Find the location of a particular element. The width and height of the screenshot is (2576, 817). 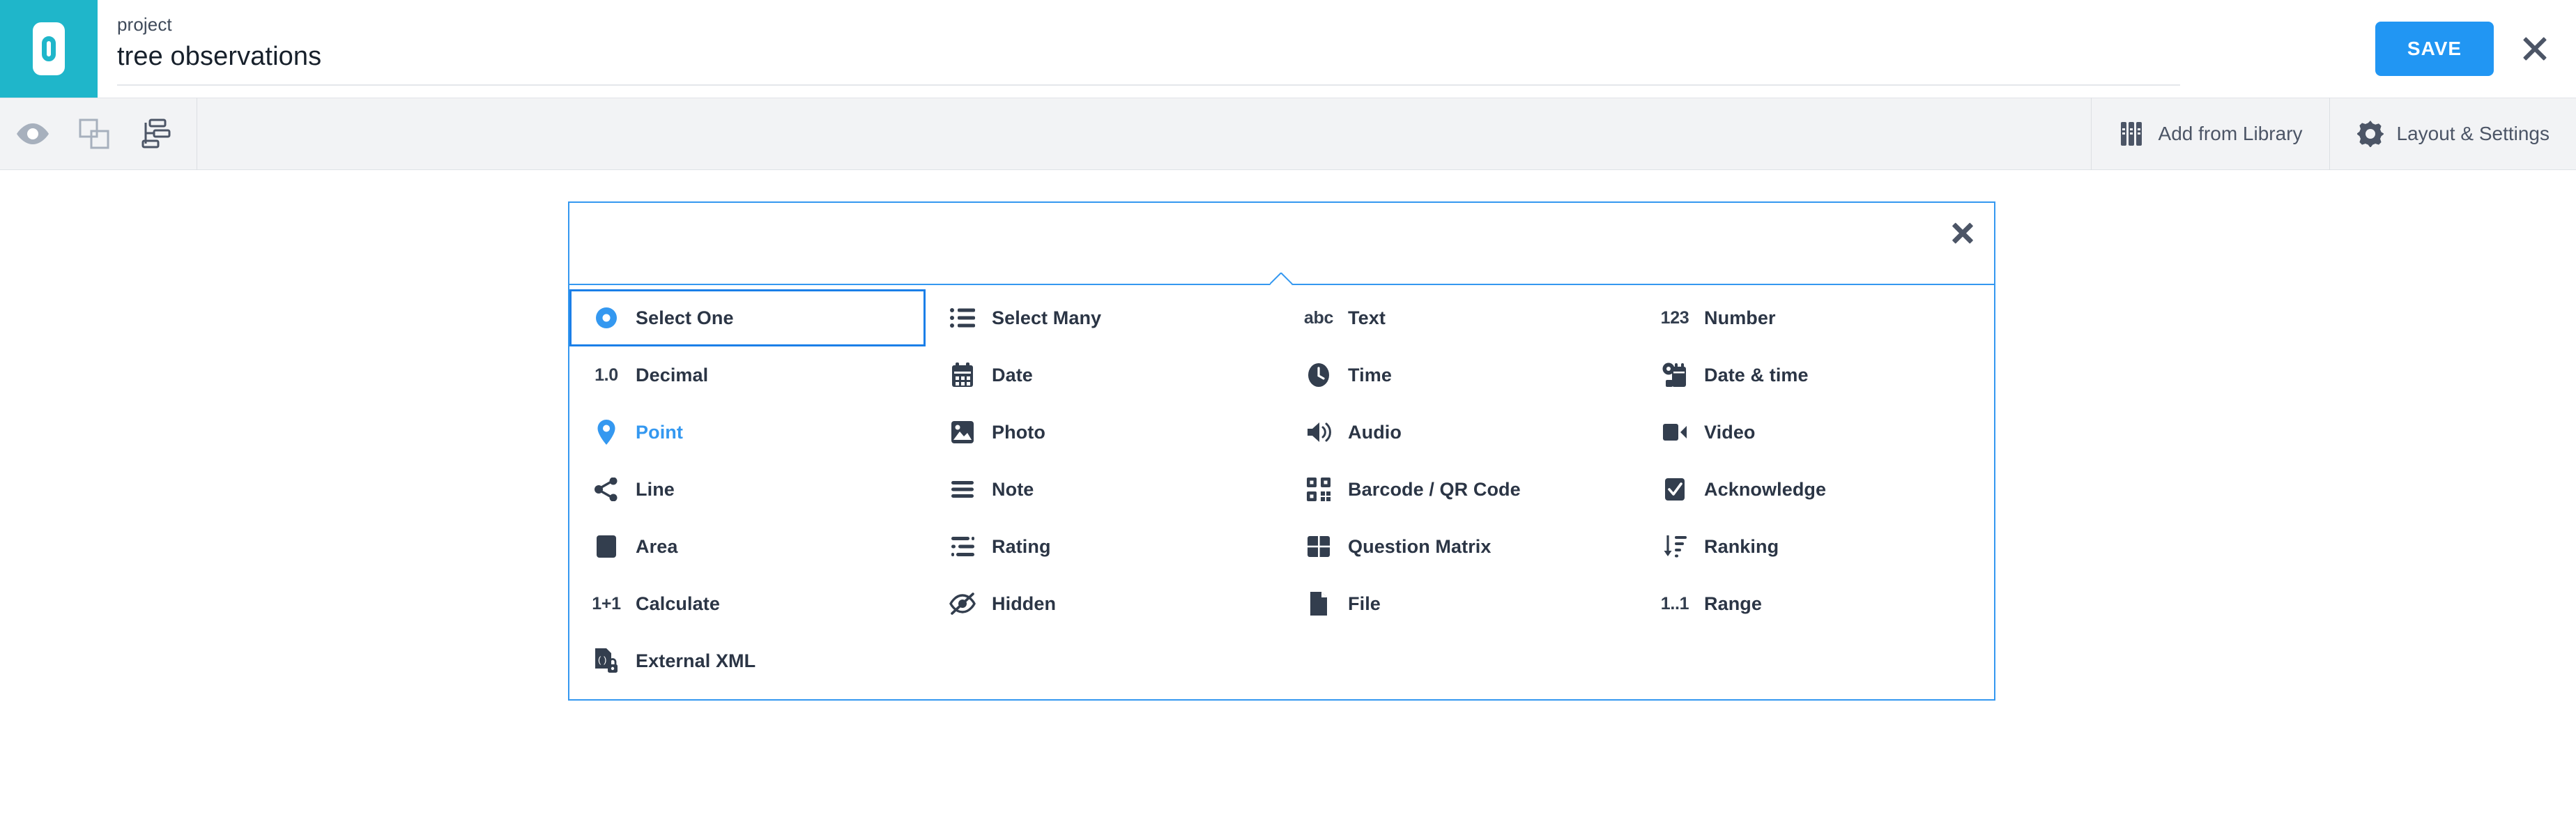

question-type-label: Note is located at coordinates (1013, 489).